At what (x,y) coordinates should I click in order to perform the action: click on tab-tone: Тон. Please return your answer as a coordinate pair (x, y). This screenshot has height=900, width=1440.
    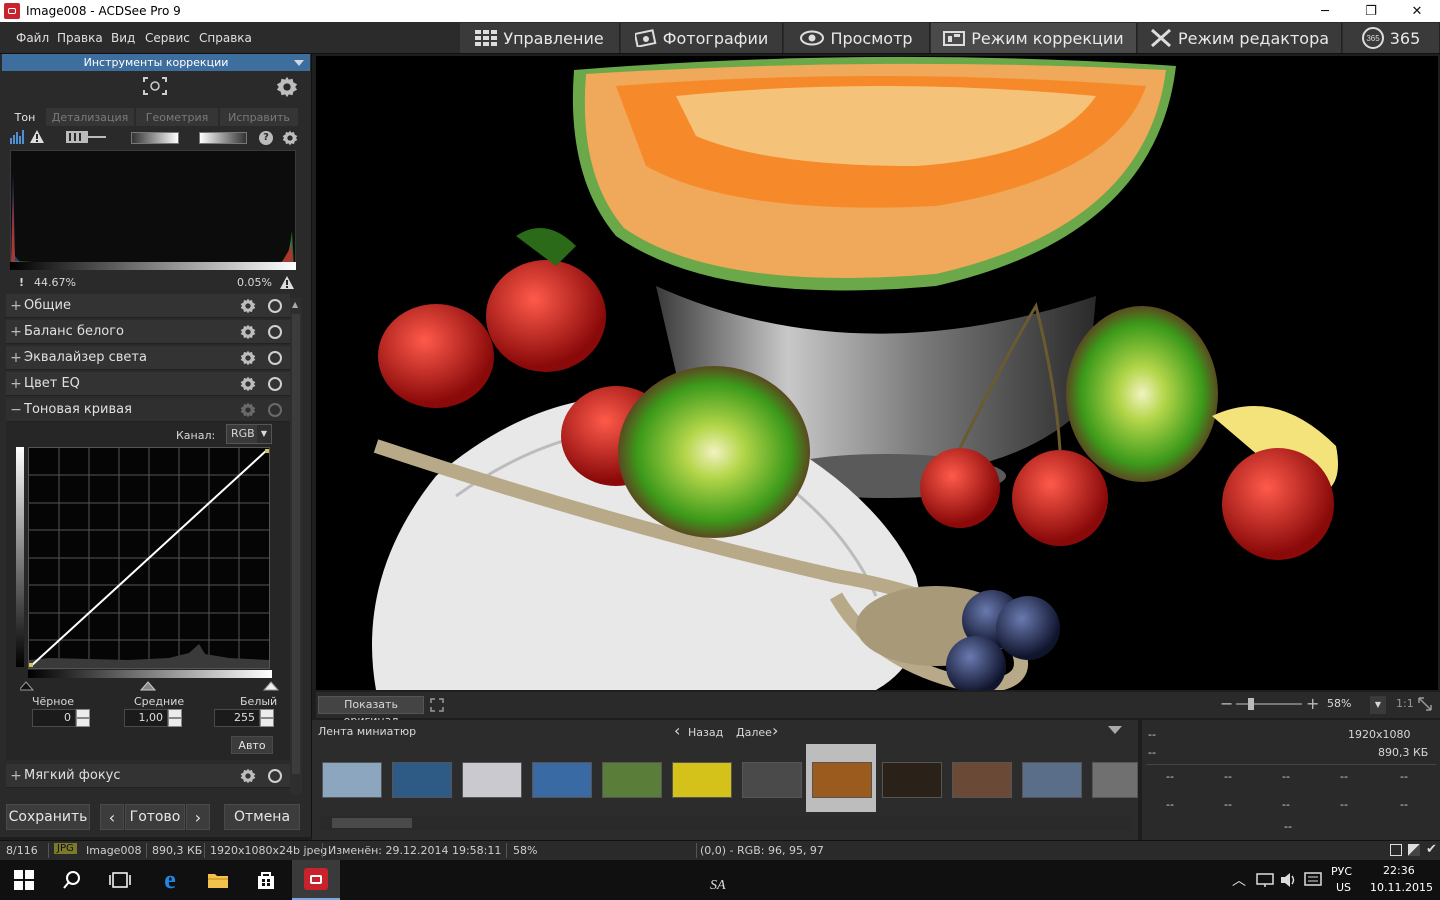
    Looking at the image, I should click on (25, 117).